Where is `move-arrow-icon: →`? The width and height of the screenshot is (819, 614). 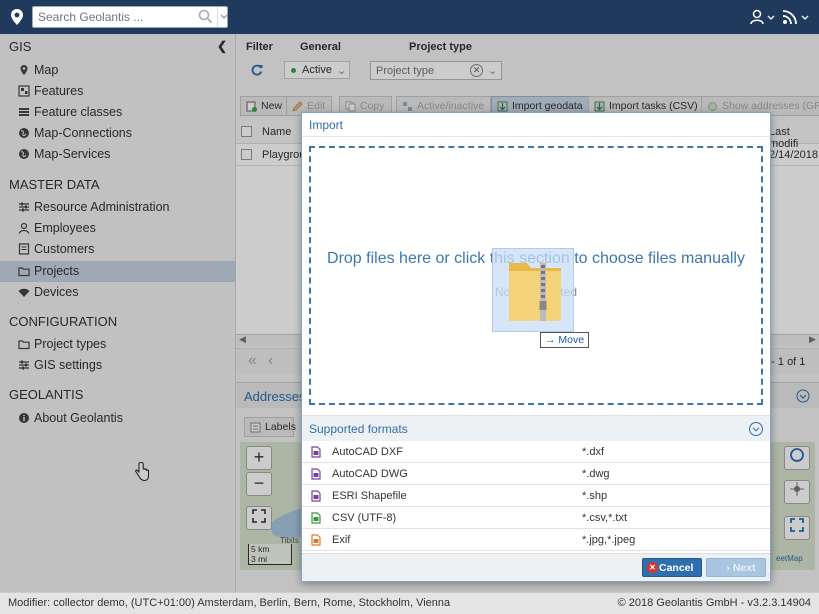
move-arrow-icon: → is located at coordinates (550, 340).